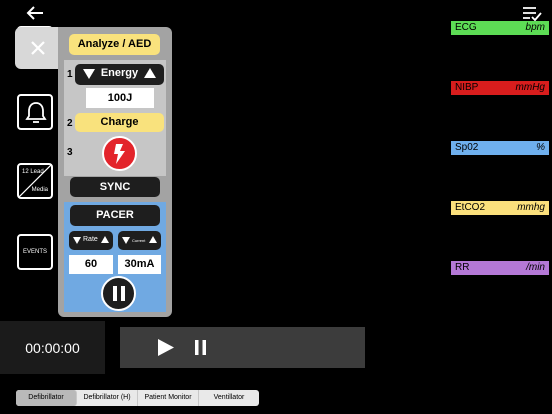 The height and width of the screenshot is (414, 552). Describe the element at coordinates (120, 98) in the screenshot. I see `energy-value: 100J` at that location.